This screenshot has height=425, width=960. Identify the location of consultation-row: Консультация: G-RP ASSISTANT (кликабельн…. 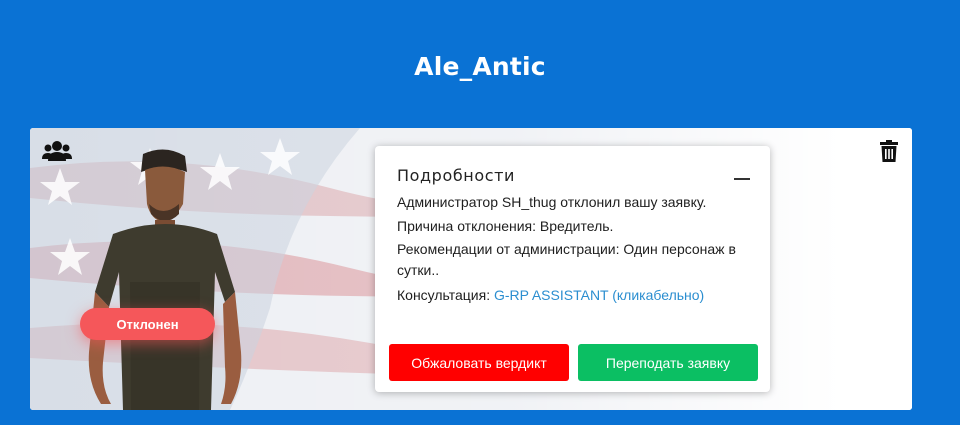
(577, 295).